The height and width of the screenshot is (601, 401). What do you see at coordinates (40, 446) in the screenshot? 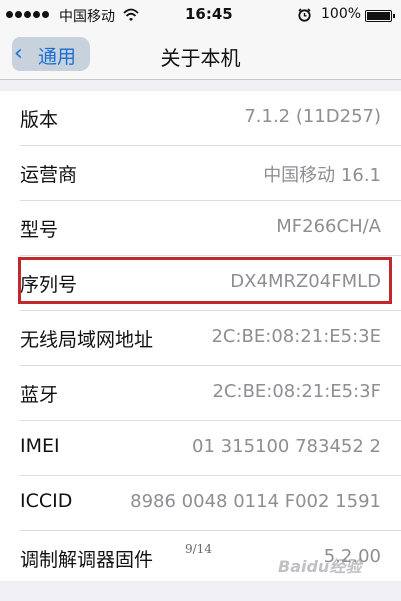
I see `row-label: IMEI` at bounding box center [40, 446].